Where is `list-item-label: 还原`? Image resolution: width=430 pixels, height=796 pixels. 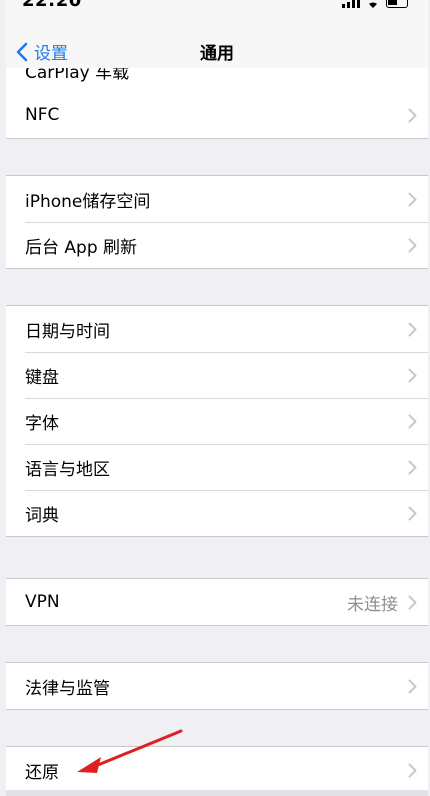
list-item-label: 还原 is located at coordinates (42, 772).